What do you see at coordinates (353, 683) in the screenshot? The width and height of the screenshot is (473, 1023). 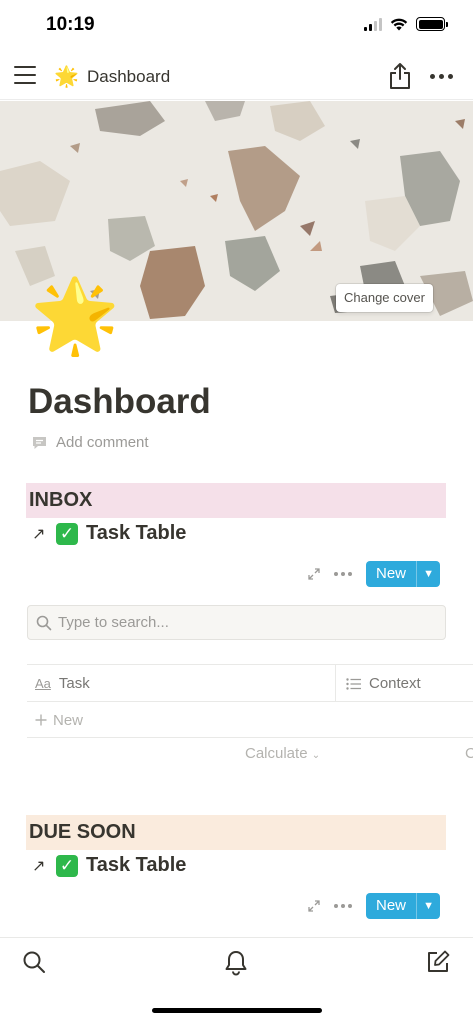 I see `list-icon` at bounding box center [353, 683].